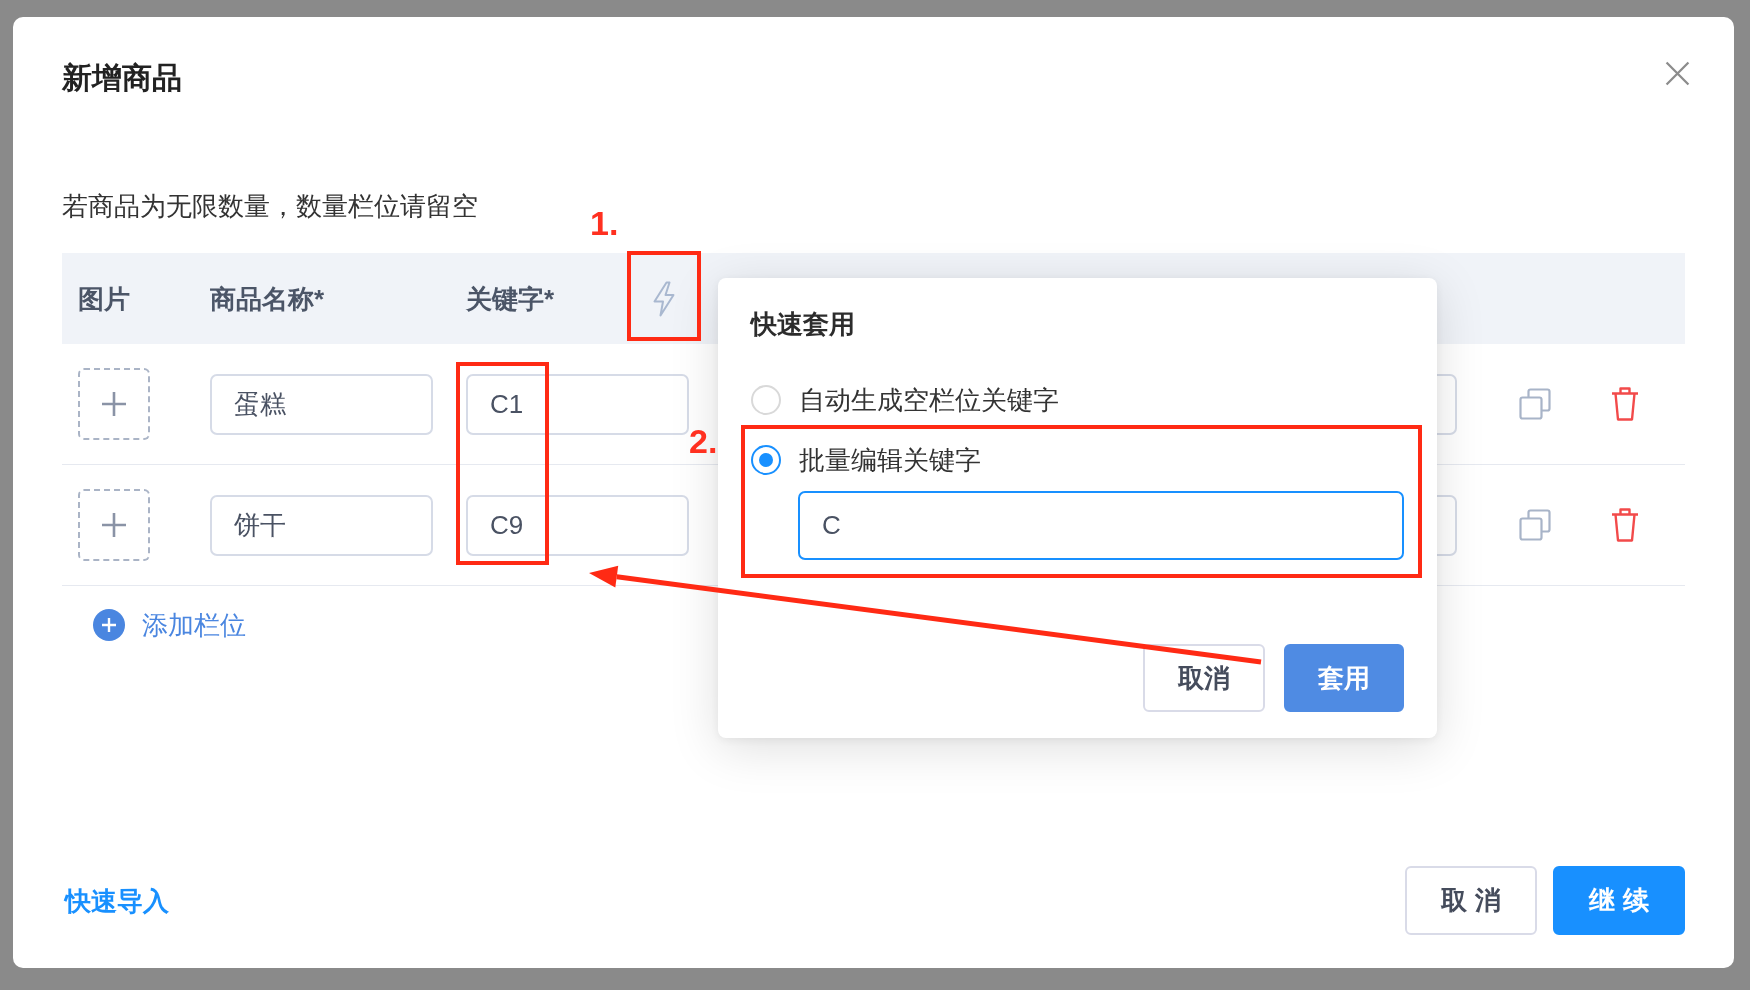  What do you see at coordinates (510, 299) in the screenshot?
I see `column-header: 关键字*` at bounding box center [510, 299].